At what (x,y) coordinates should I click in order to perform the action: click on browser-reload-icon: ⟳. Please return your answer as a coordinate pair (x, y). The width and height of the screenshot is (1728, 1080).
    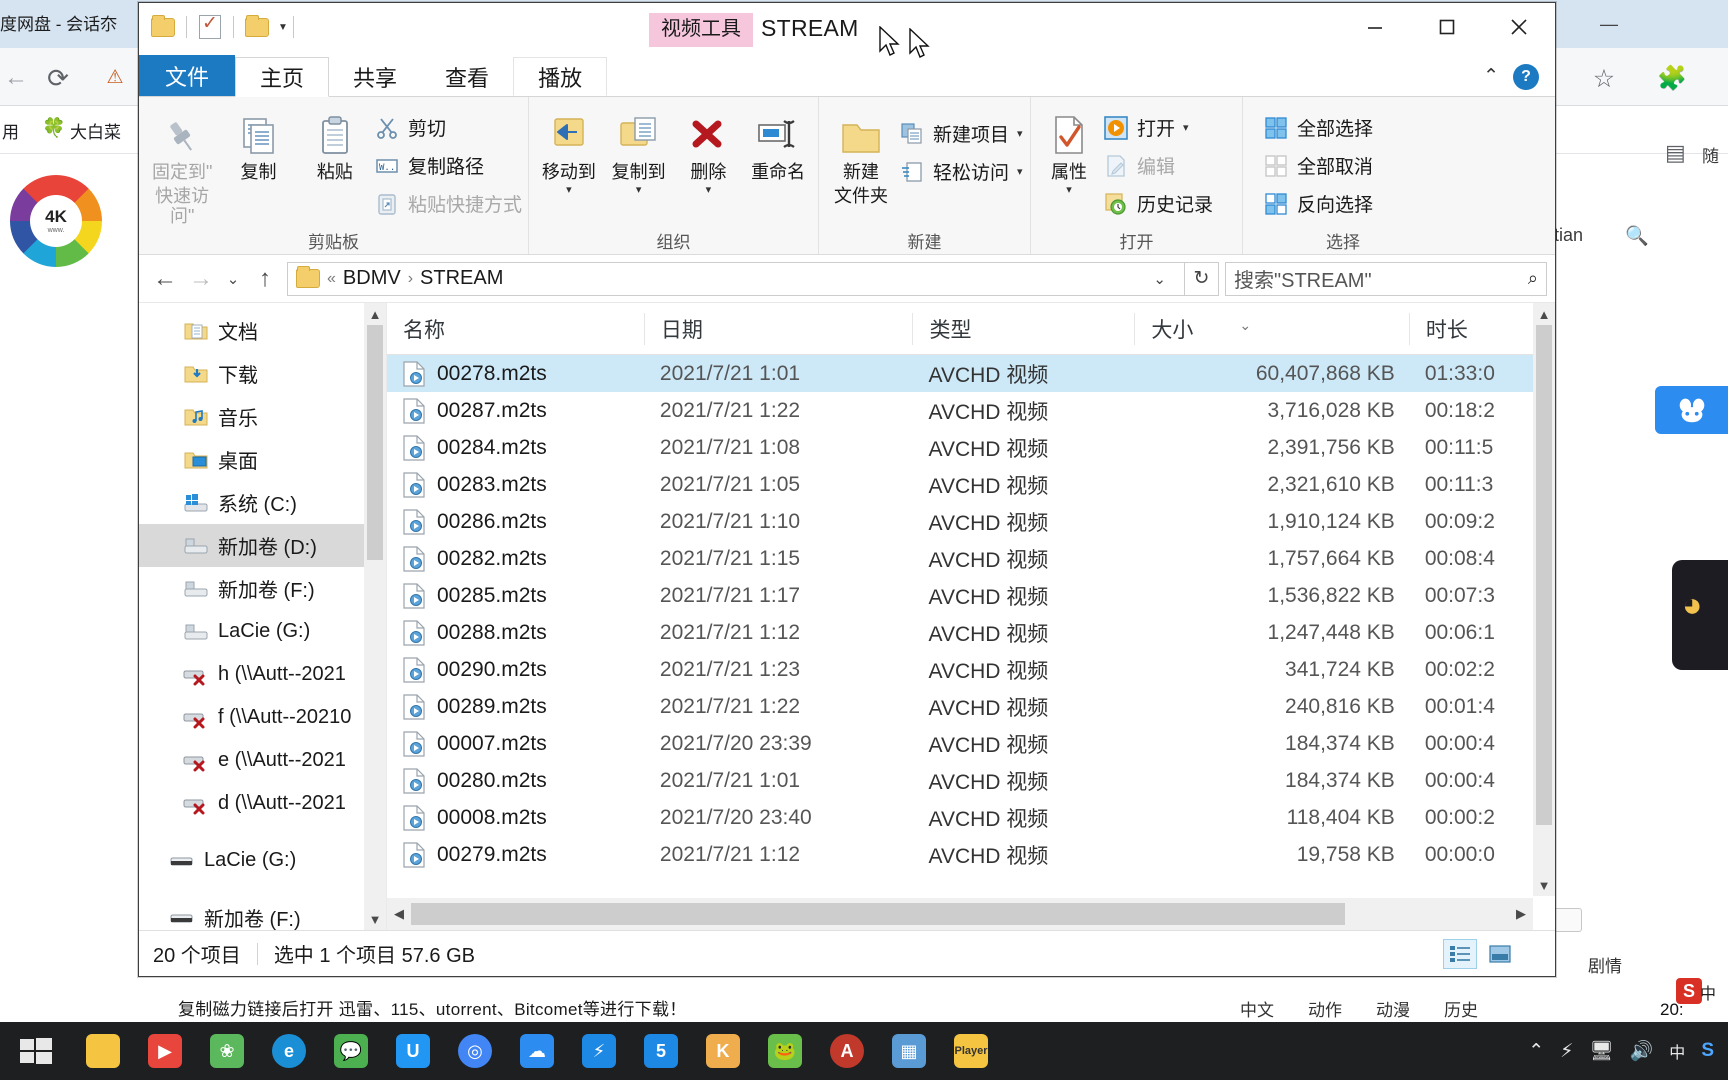
    Looking at the image, I should click on (58, 78).